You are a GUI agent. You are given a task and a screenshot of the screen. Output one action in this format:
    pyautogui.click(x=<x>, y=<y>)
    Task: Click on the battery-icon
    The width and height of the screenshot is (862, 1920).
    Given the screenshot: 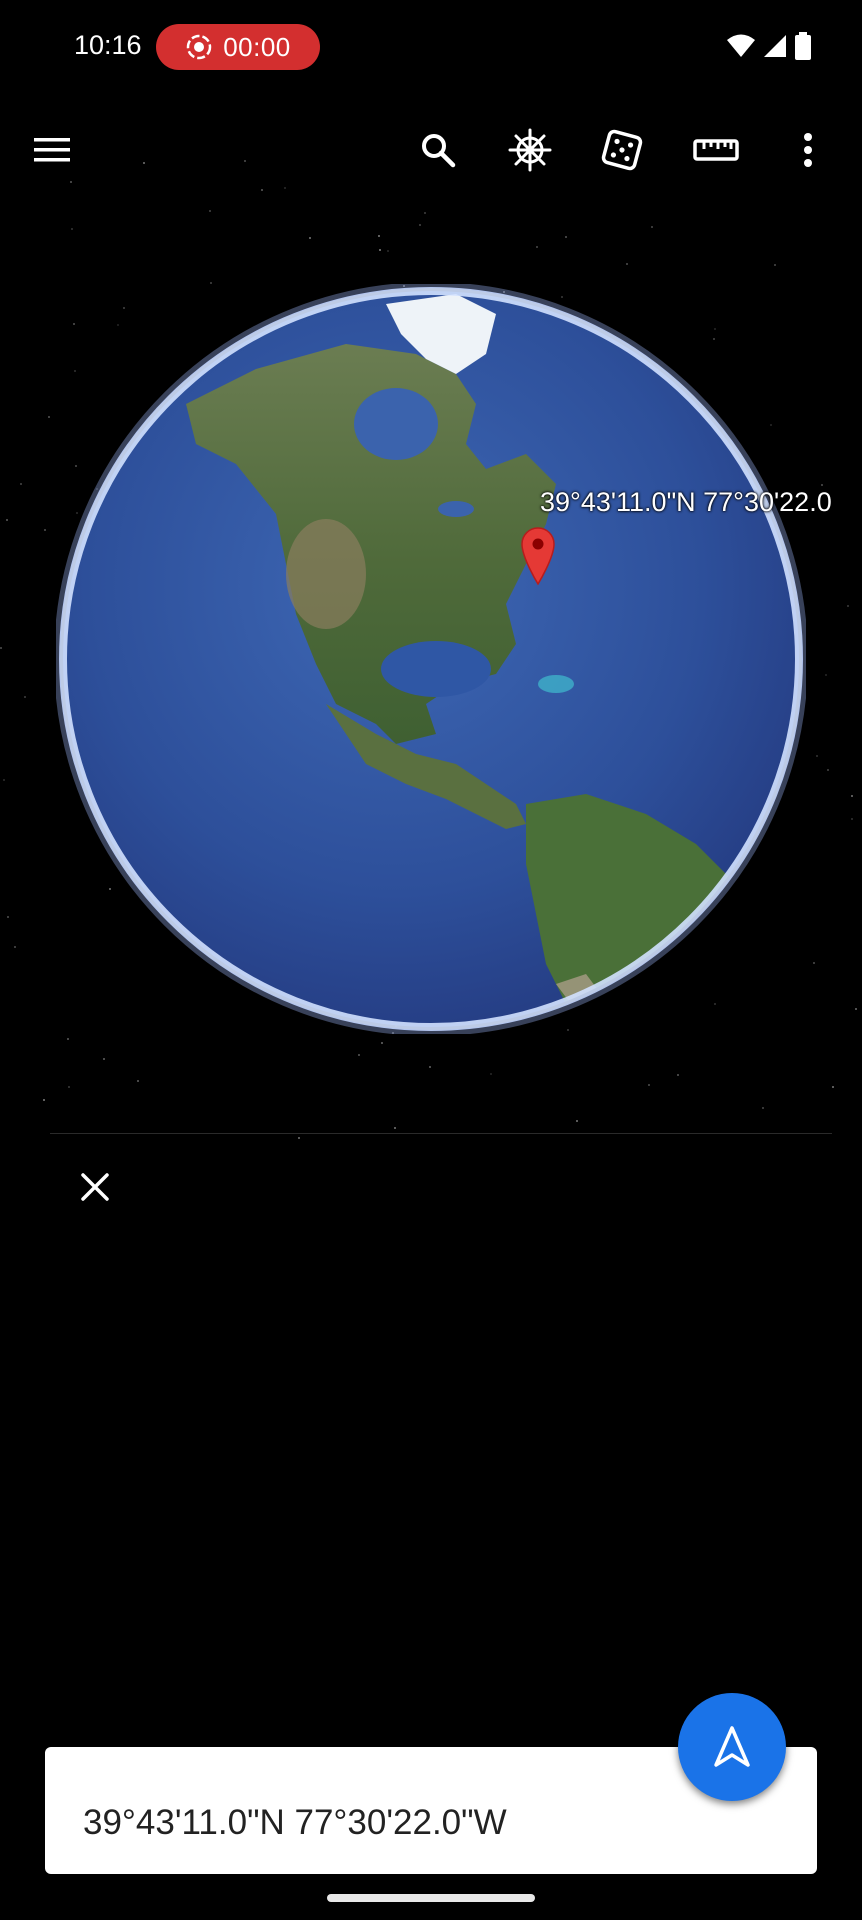 What is the action you would take?
    pyautogui.click(x=803, y=46)
    